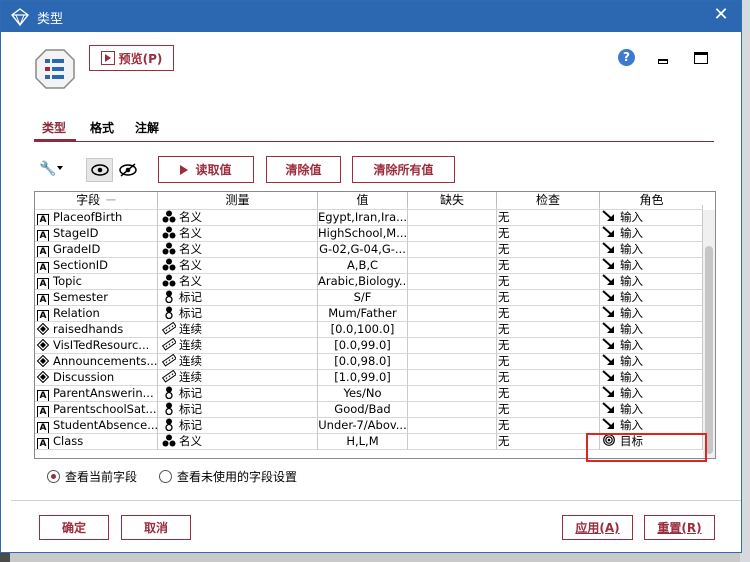  I want to click on chevron-down-icon, so click(60, 168).